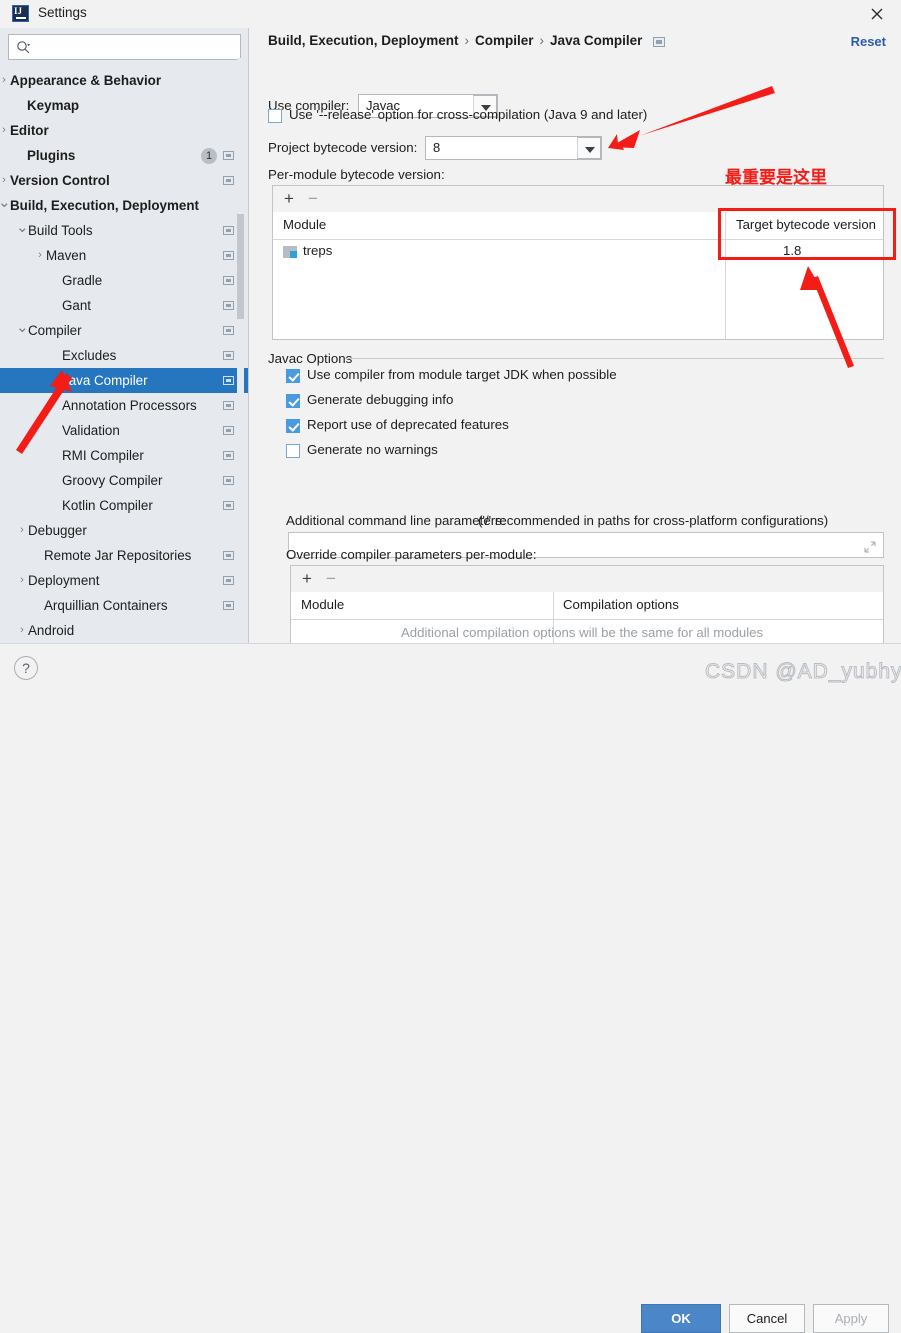 Image resolution: width=901 pixels, height=1333 pixels. Describe the element at coordinates (124, 455) in the screenshot. I see `sidebar-item-rmi-compiler: RMI Compiler` at that location.